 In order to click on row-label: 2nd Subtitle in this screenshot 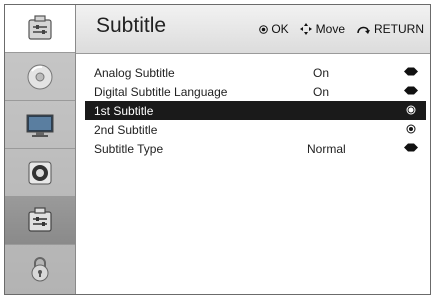, I will do `click(126, 130)`.